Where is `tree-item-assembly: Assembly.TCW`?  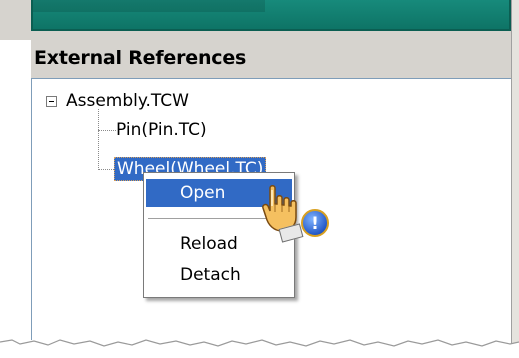 tree-item-assembly: Assembly.TCW is located at coordinates (127, 101).